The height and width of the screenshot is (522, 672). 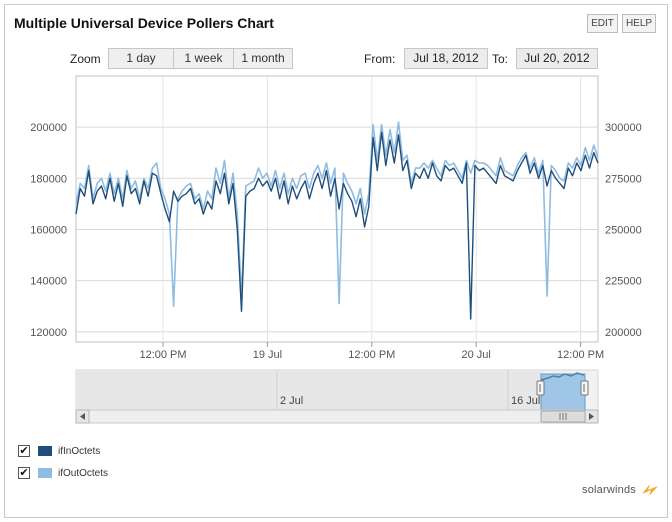 I want to click on legend-label-ifinoctets: ifInOctets, so click(x=79, y=451).